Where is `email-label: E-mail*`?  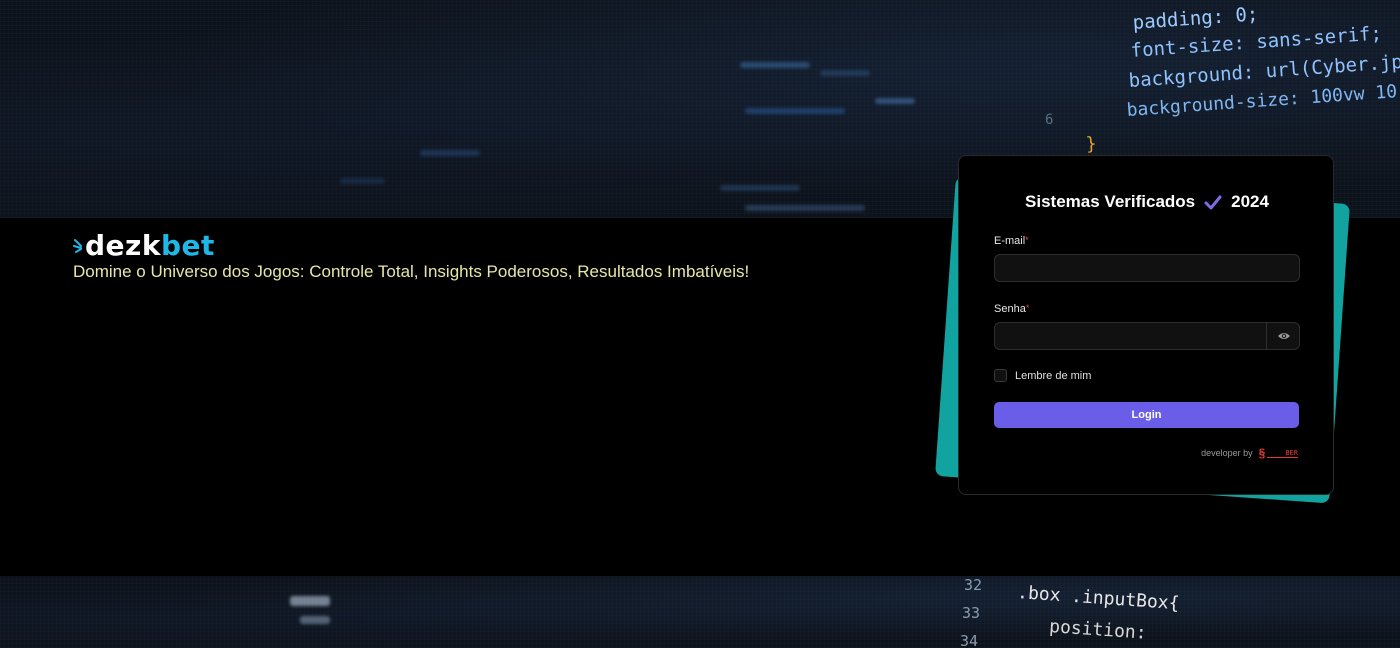
email-label: E-mail* is located at coordinates (1011, 241).